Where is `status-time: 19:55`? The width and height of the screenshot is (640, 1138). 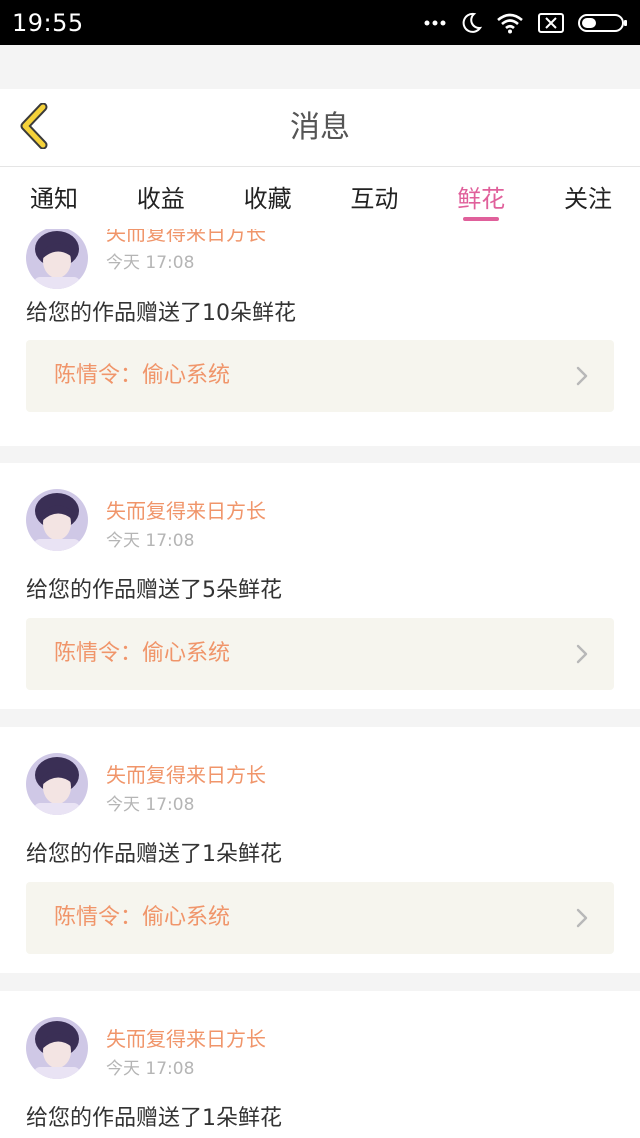
status-time: 19:55 is located at coordinates (48, 22).